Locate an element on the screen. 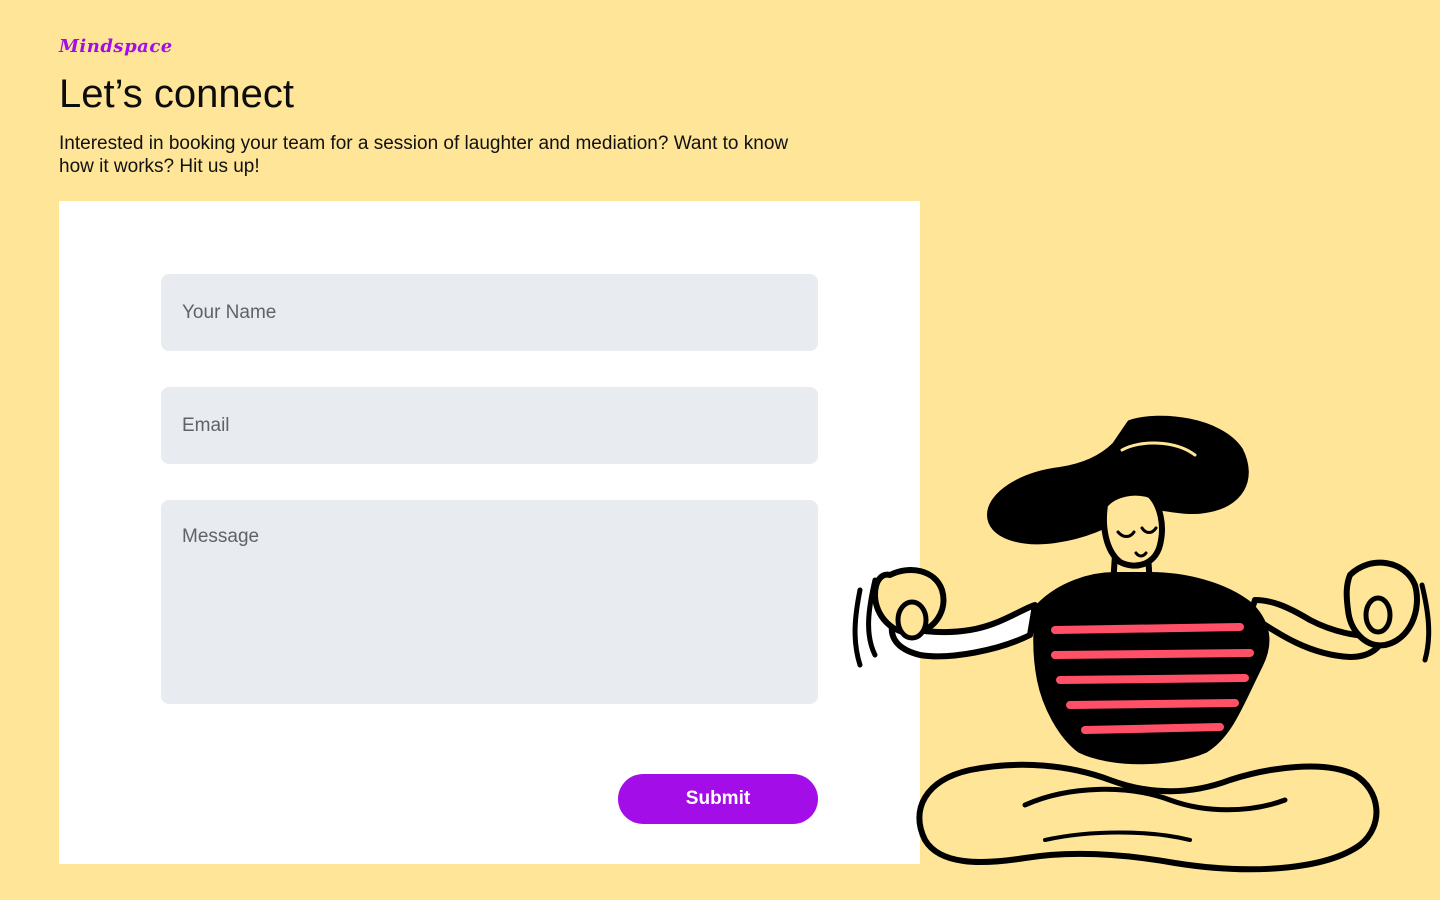 Image resolution: width=1440 pixels, height=900 pixels. name-placeholder: Your Name is located at coordinates (229, 312).